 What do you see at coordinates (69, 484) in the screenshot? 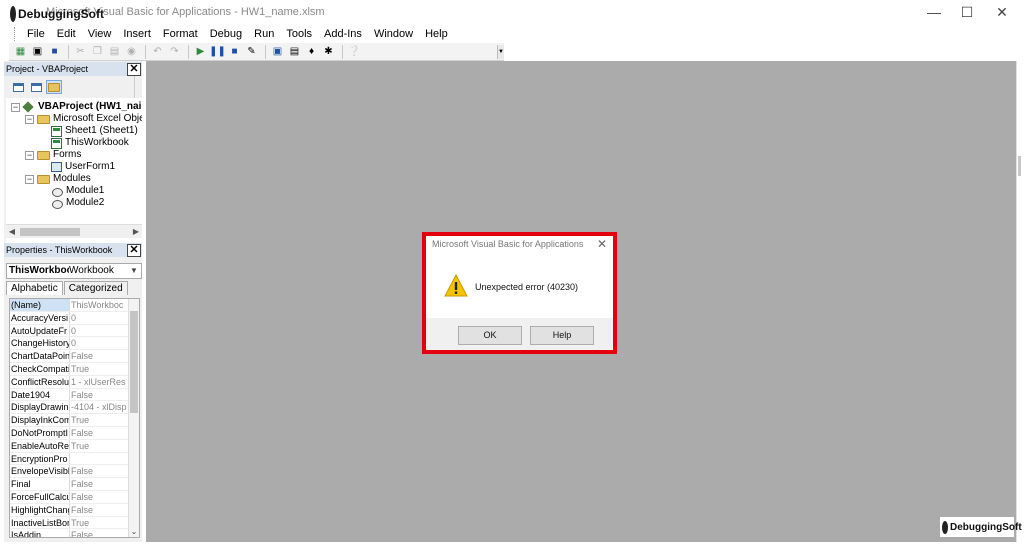
I see `property-row: Final False` at bounding box center [69, 484].